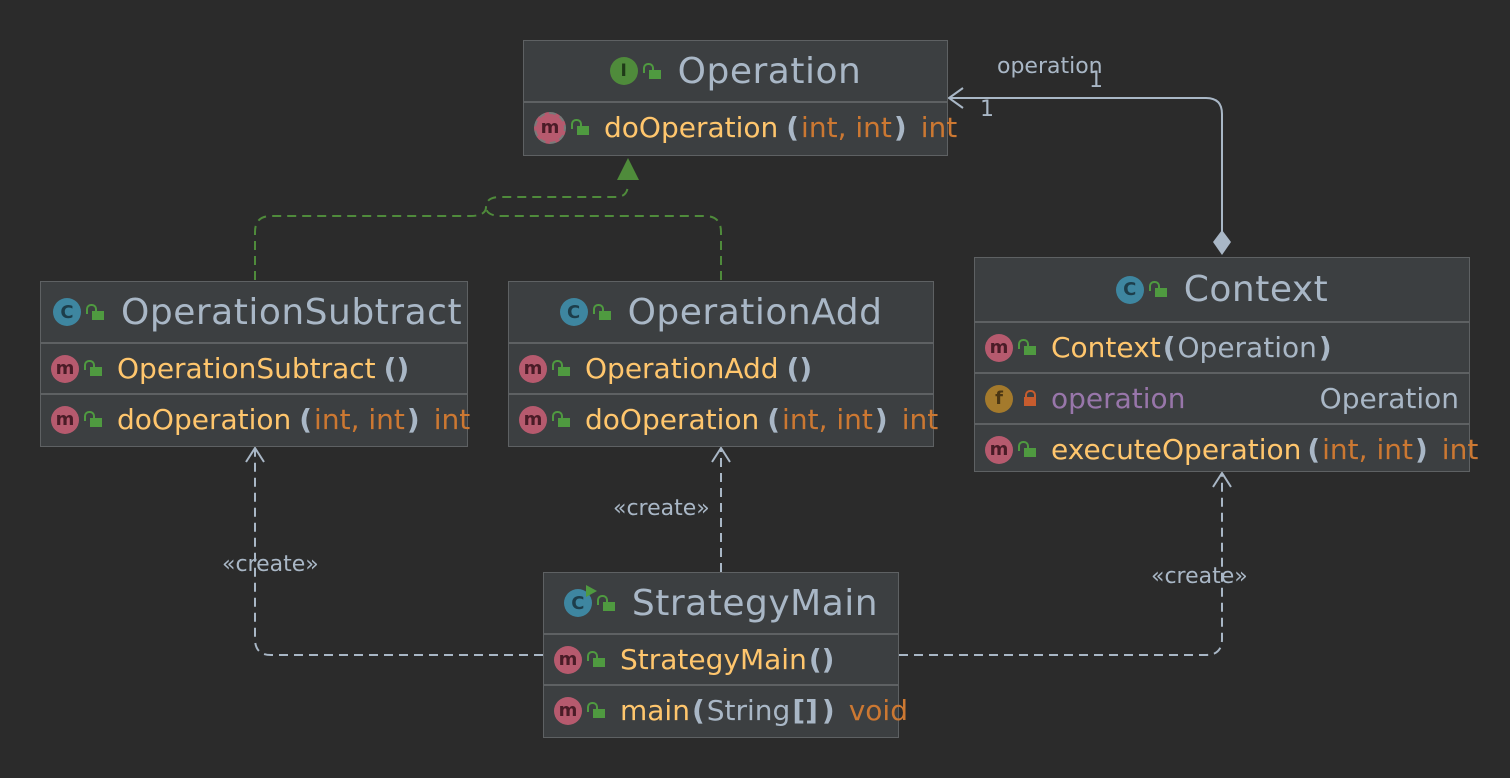 The image size is (1510, 778). What do you see at coordinates (748, 710) in the screenshot?
I see `param-type: String` at bounding box center [748, 710].